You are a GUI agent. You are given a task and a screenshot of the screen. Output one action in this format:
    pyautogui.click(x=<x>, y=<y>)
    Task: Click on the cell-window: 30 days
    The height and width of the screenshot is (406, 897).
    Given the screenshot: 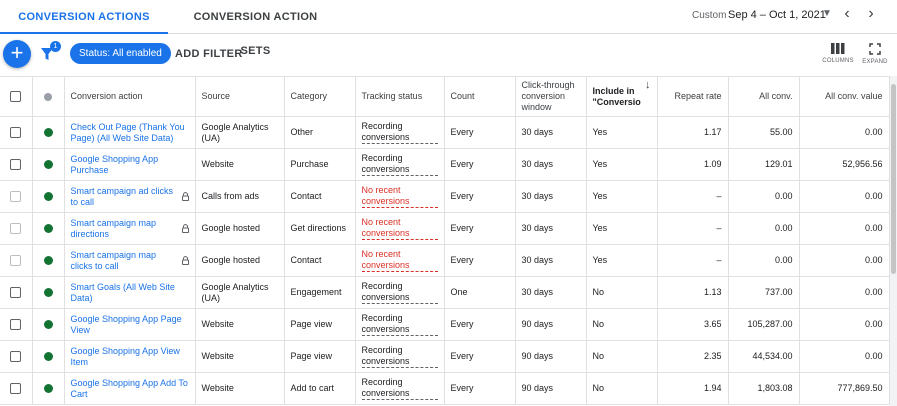 What is the action you would take?
    pyautogui.click(x=550, y=164)
    